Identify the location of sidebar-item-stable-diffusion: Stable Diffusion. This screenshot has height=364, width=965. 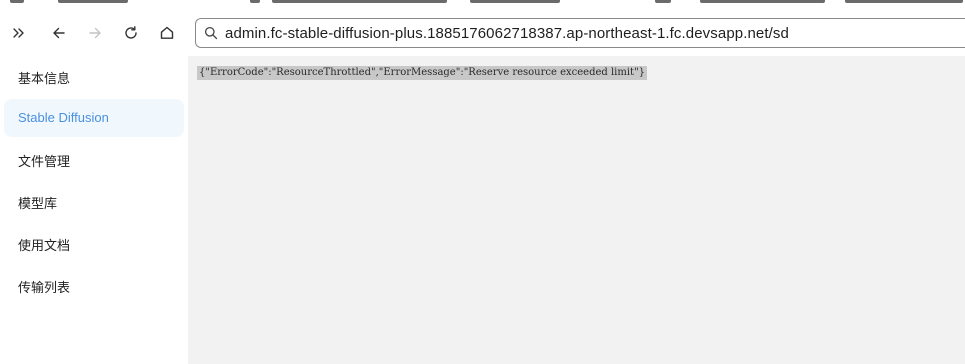
(94, 118).